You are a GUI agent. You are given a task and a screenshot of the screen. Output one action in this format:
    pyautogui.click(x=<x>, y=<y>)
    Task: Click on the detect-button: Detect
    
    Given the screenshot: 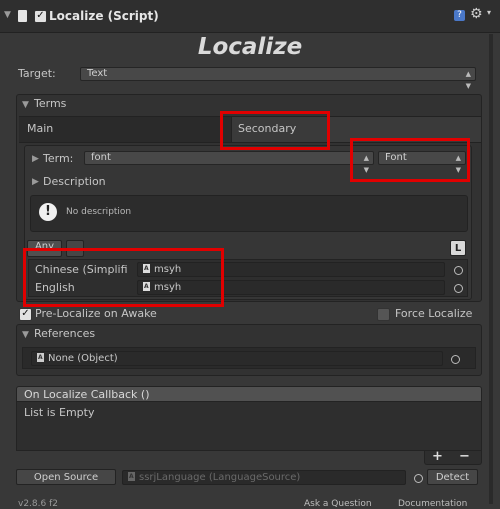 What is the action you would take?
    pyautogui.click(x=452, y=477)
    